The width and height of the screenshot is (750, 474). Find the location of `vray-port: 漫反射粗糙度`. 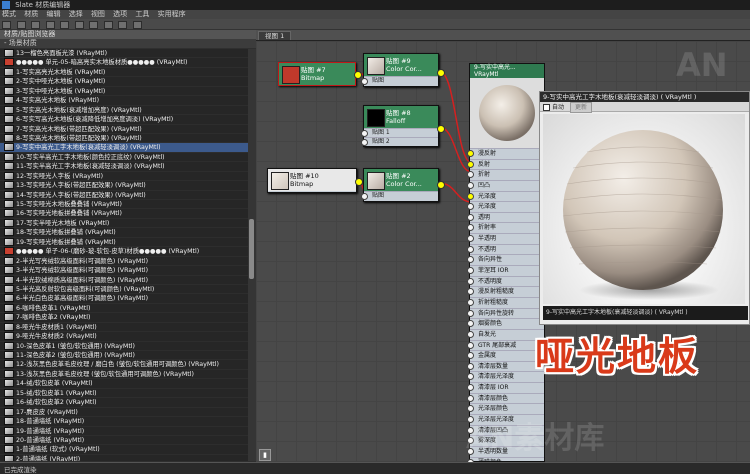

vray-port: 漫反射粗糙度 is located at coordinates (505, 291).